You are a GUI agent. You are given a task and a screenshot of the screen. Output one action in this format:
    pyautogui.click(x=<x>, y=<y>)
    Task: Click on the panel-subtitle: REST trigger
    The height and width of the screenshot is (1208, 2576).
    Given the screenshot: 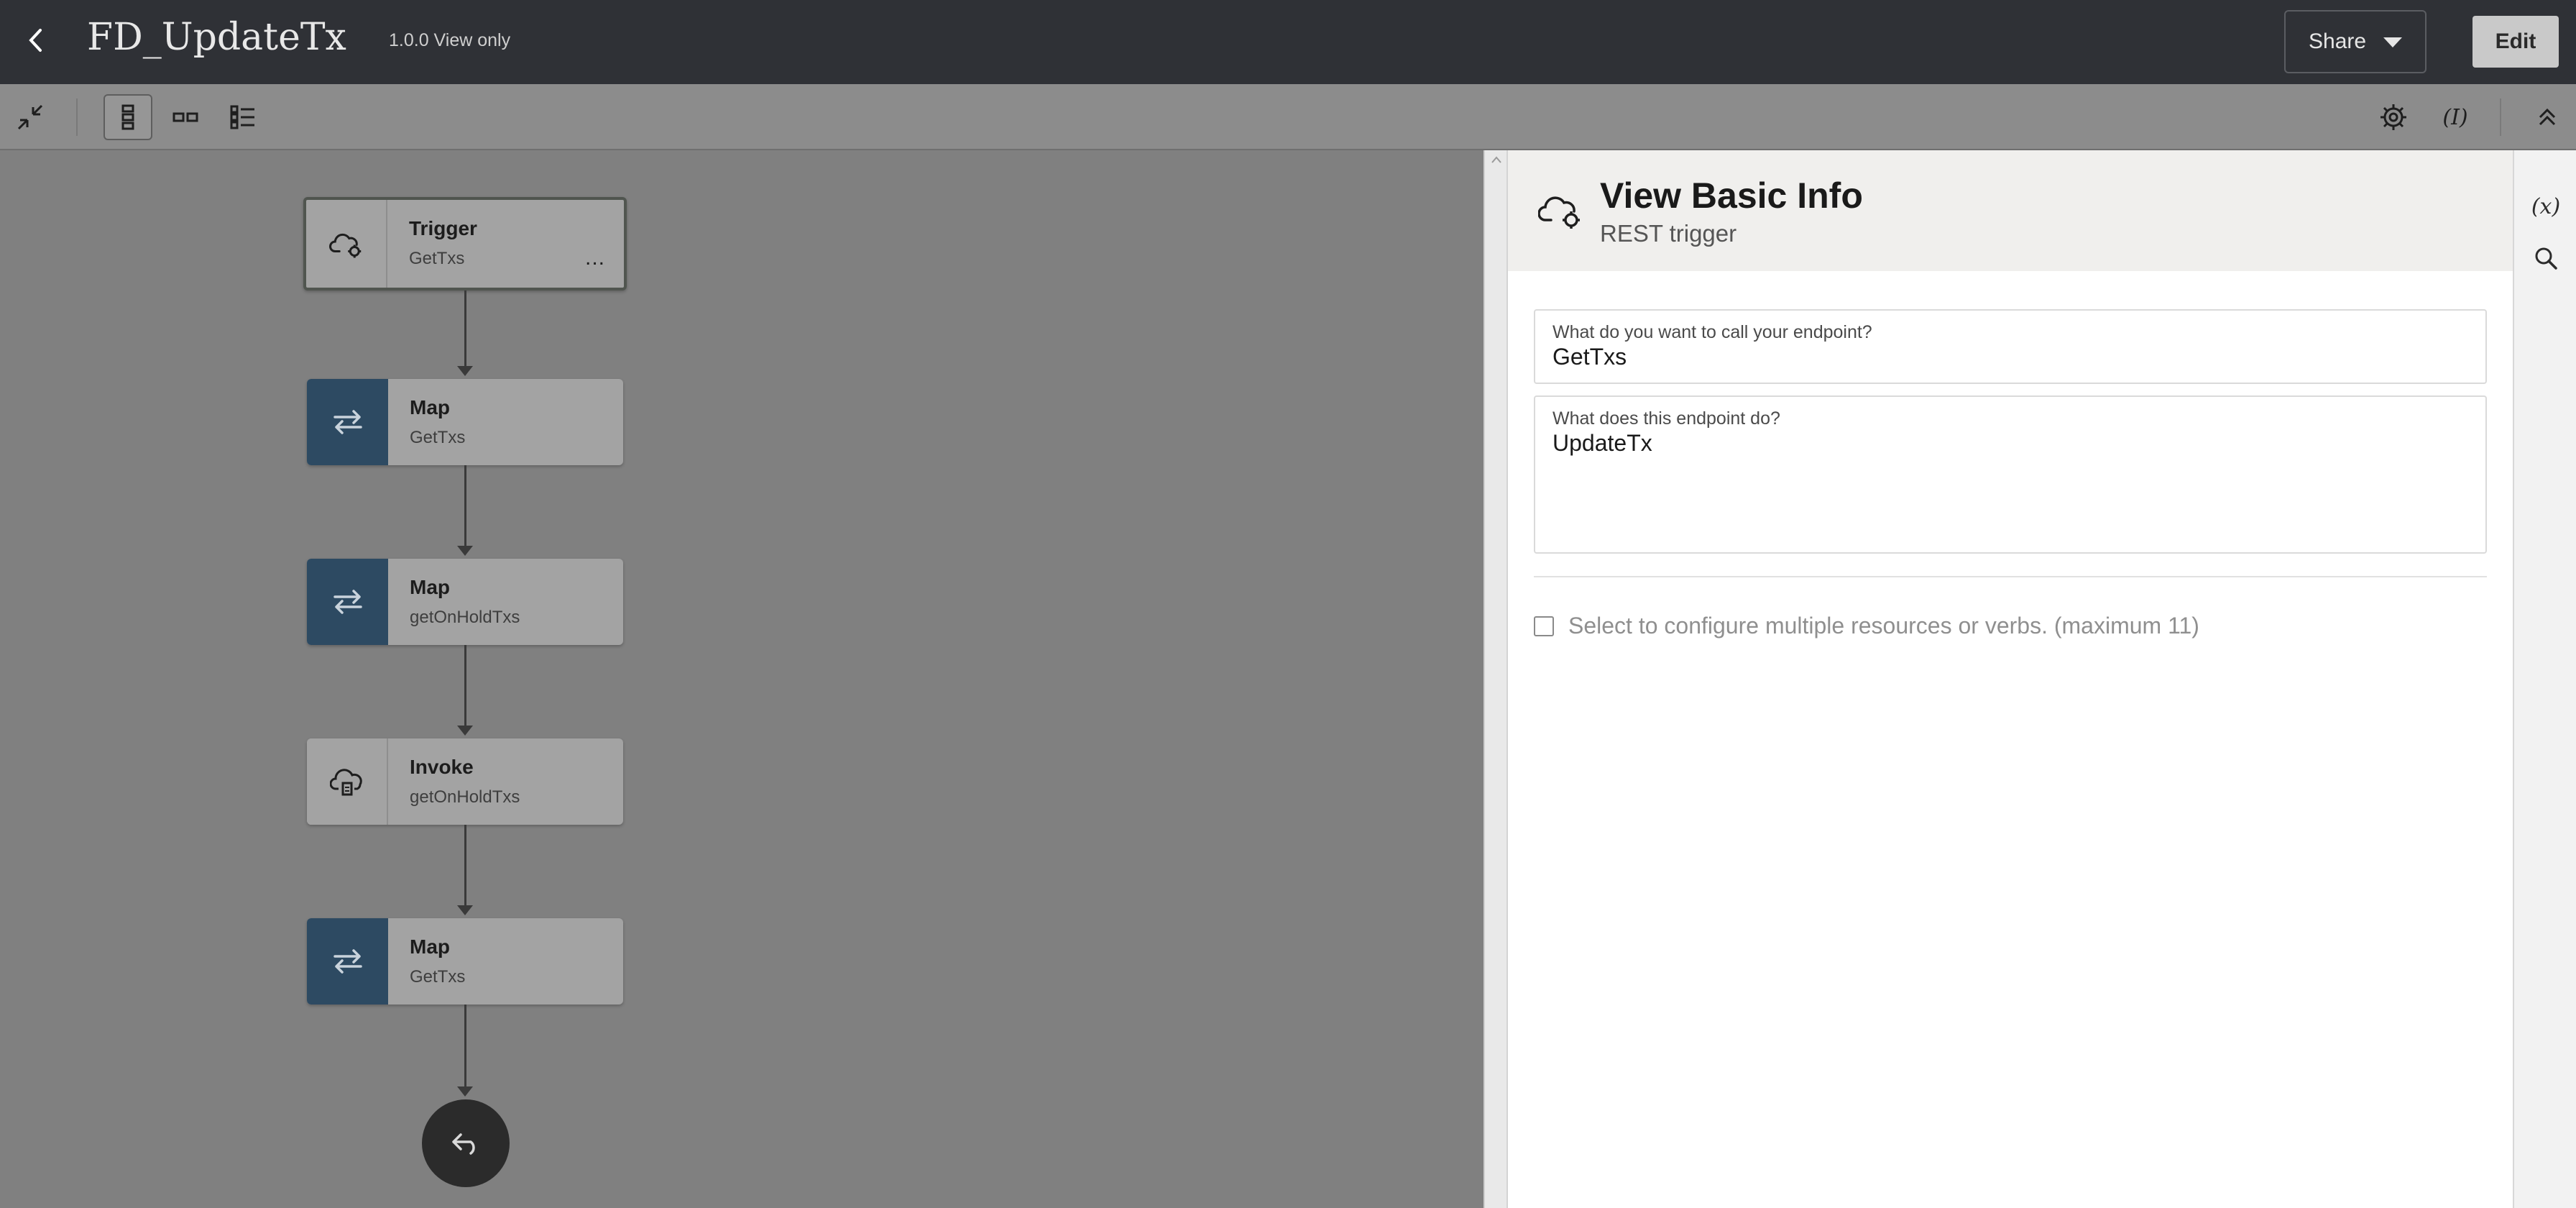 What is the action you would take?
    pyautogui.click(x=1668, y=233)
    